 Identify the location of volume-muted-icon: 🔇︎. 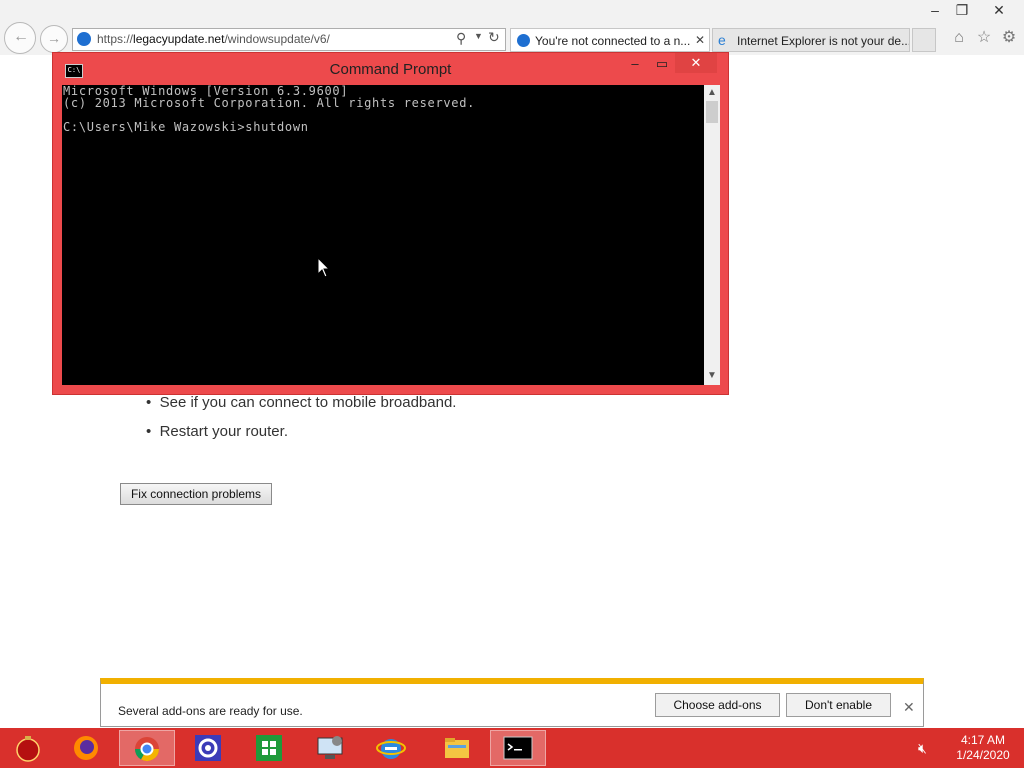
(922, 748).